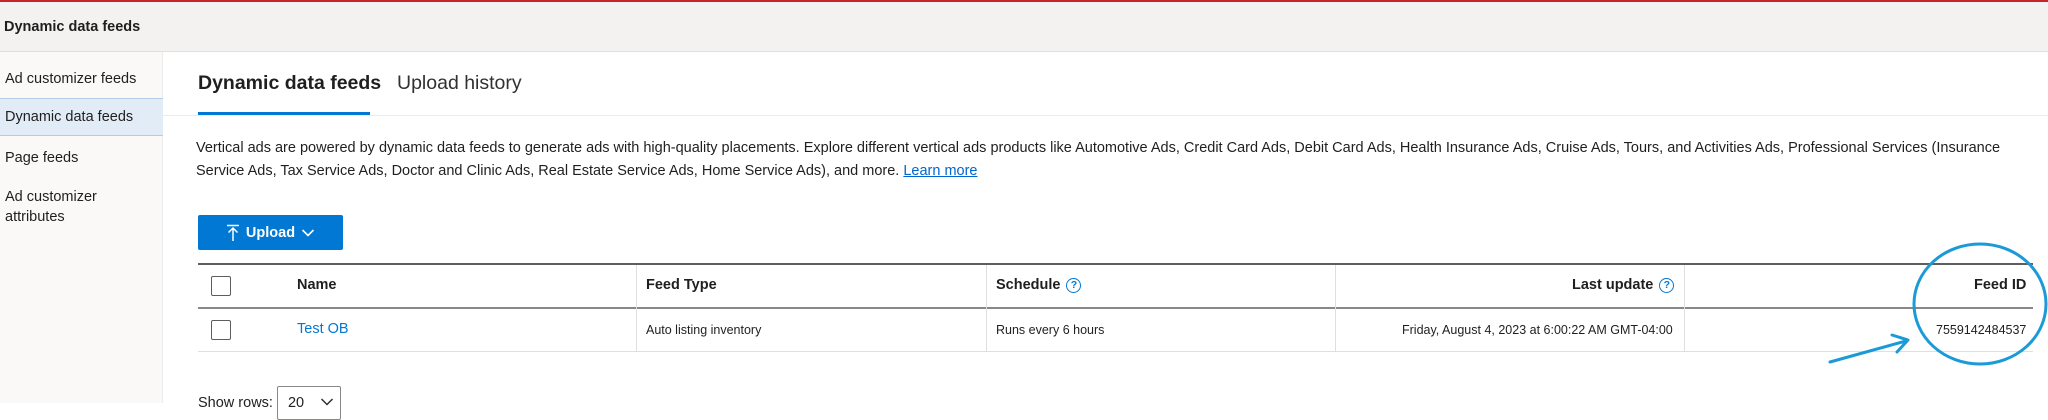 Image resolution: width=2048 pixels, height=420 pixels. What do you see at coordinates (1981, 330) in the screenshot?
I see `feed-id-cell: 7559142484537` at bounding box center [1981, 330].